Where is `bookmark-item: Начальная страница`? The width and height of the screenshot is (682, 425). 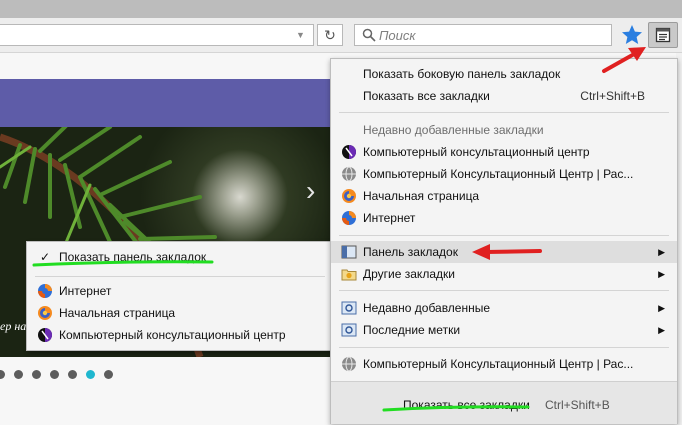
bookmark-item: Начальная страница is located at coordinates (179, 313).